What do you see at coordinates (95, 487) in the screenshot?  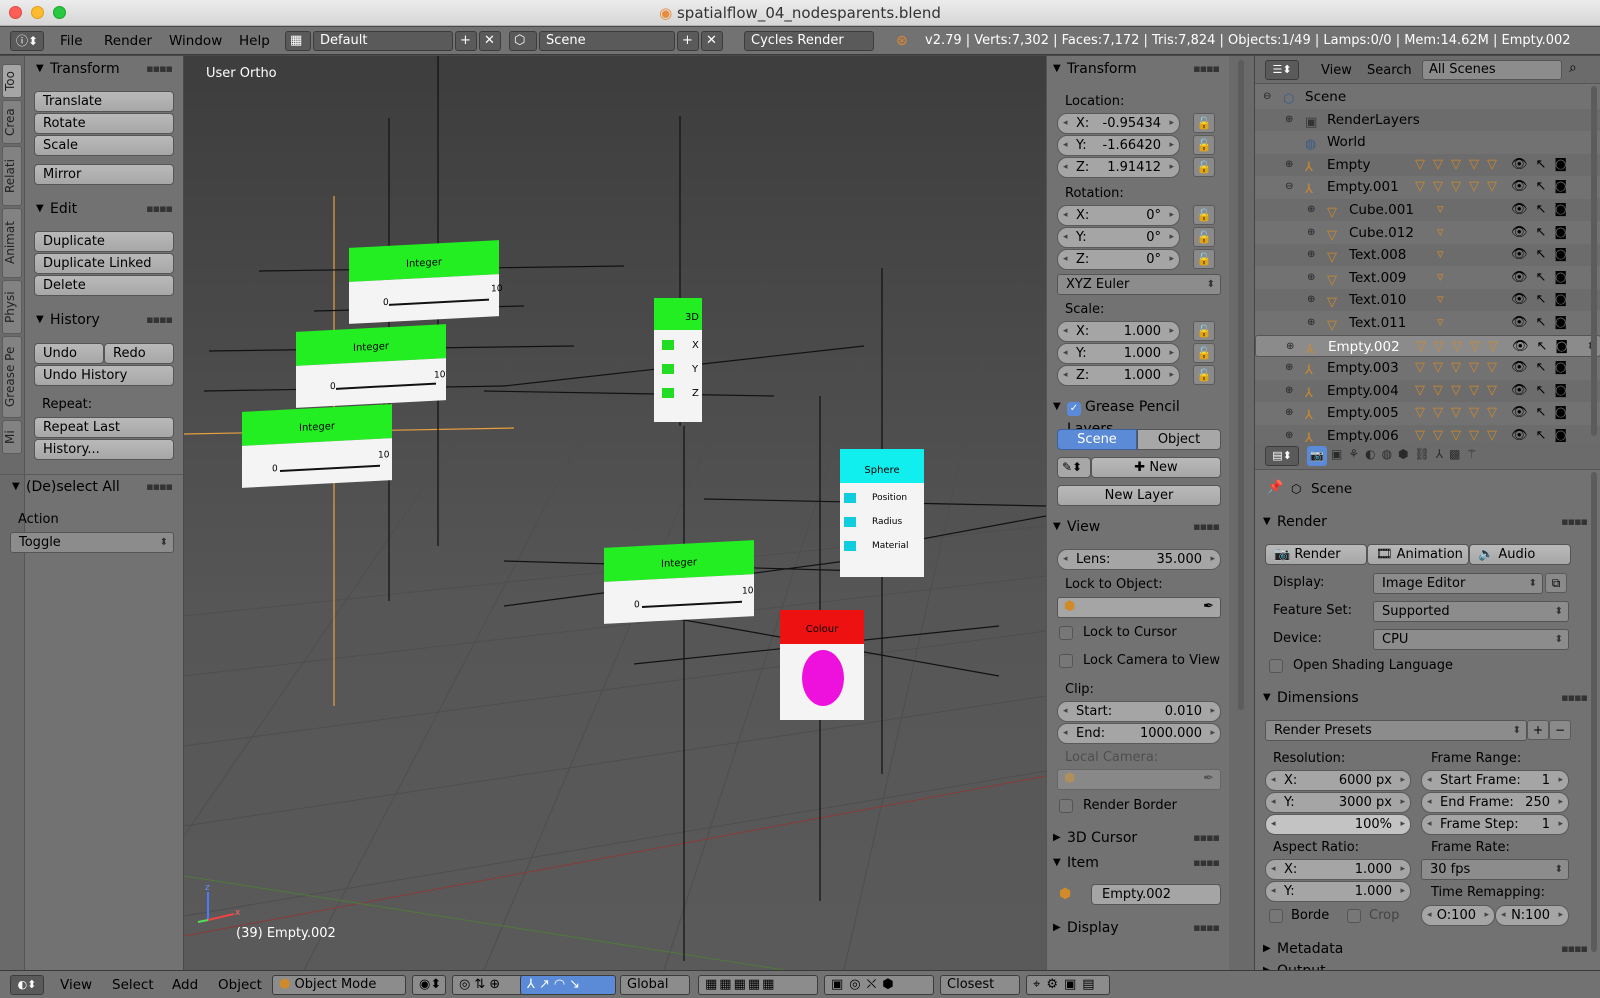 I see `panel-deselect-all-header: (De)select All ▪▪▪▪` at bounding box center [95, 487].